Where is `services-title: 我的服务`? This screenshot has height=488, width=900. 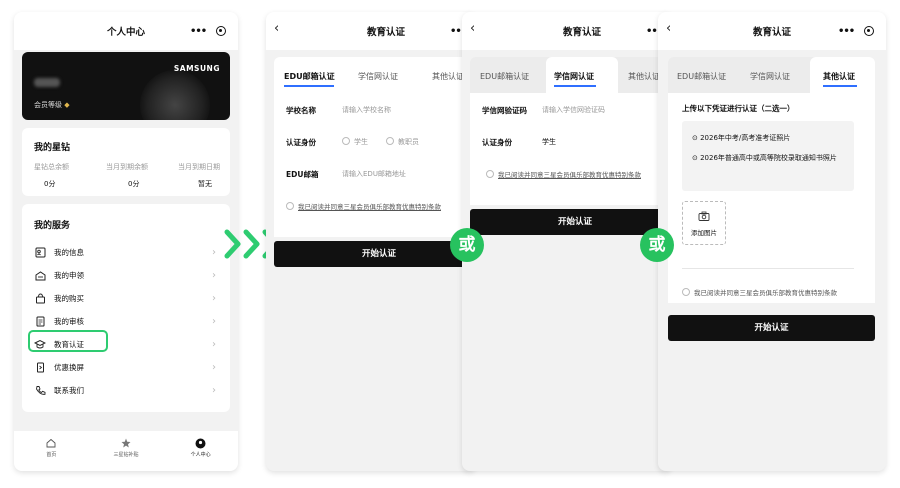
services-title: 我的服务 is located at coordinates (52, 226).